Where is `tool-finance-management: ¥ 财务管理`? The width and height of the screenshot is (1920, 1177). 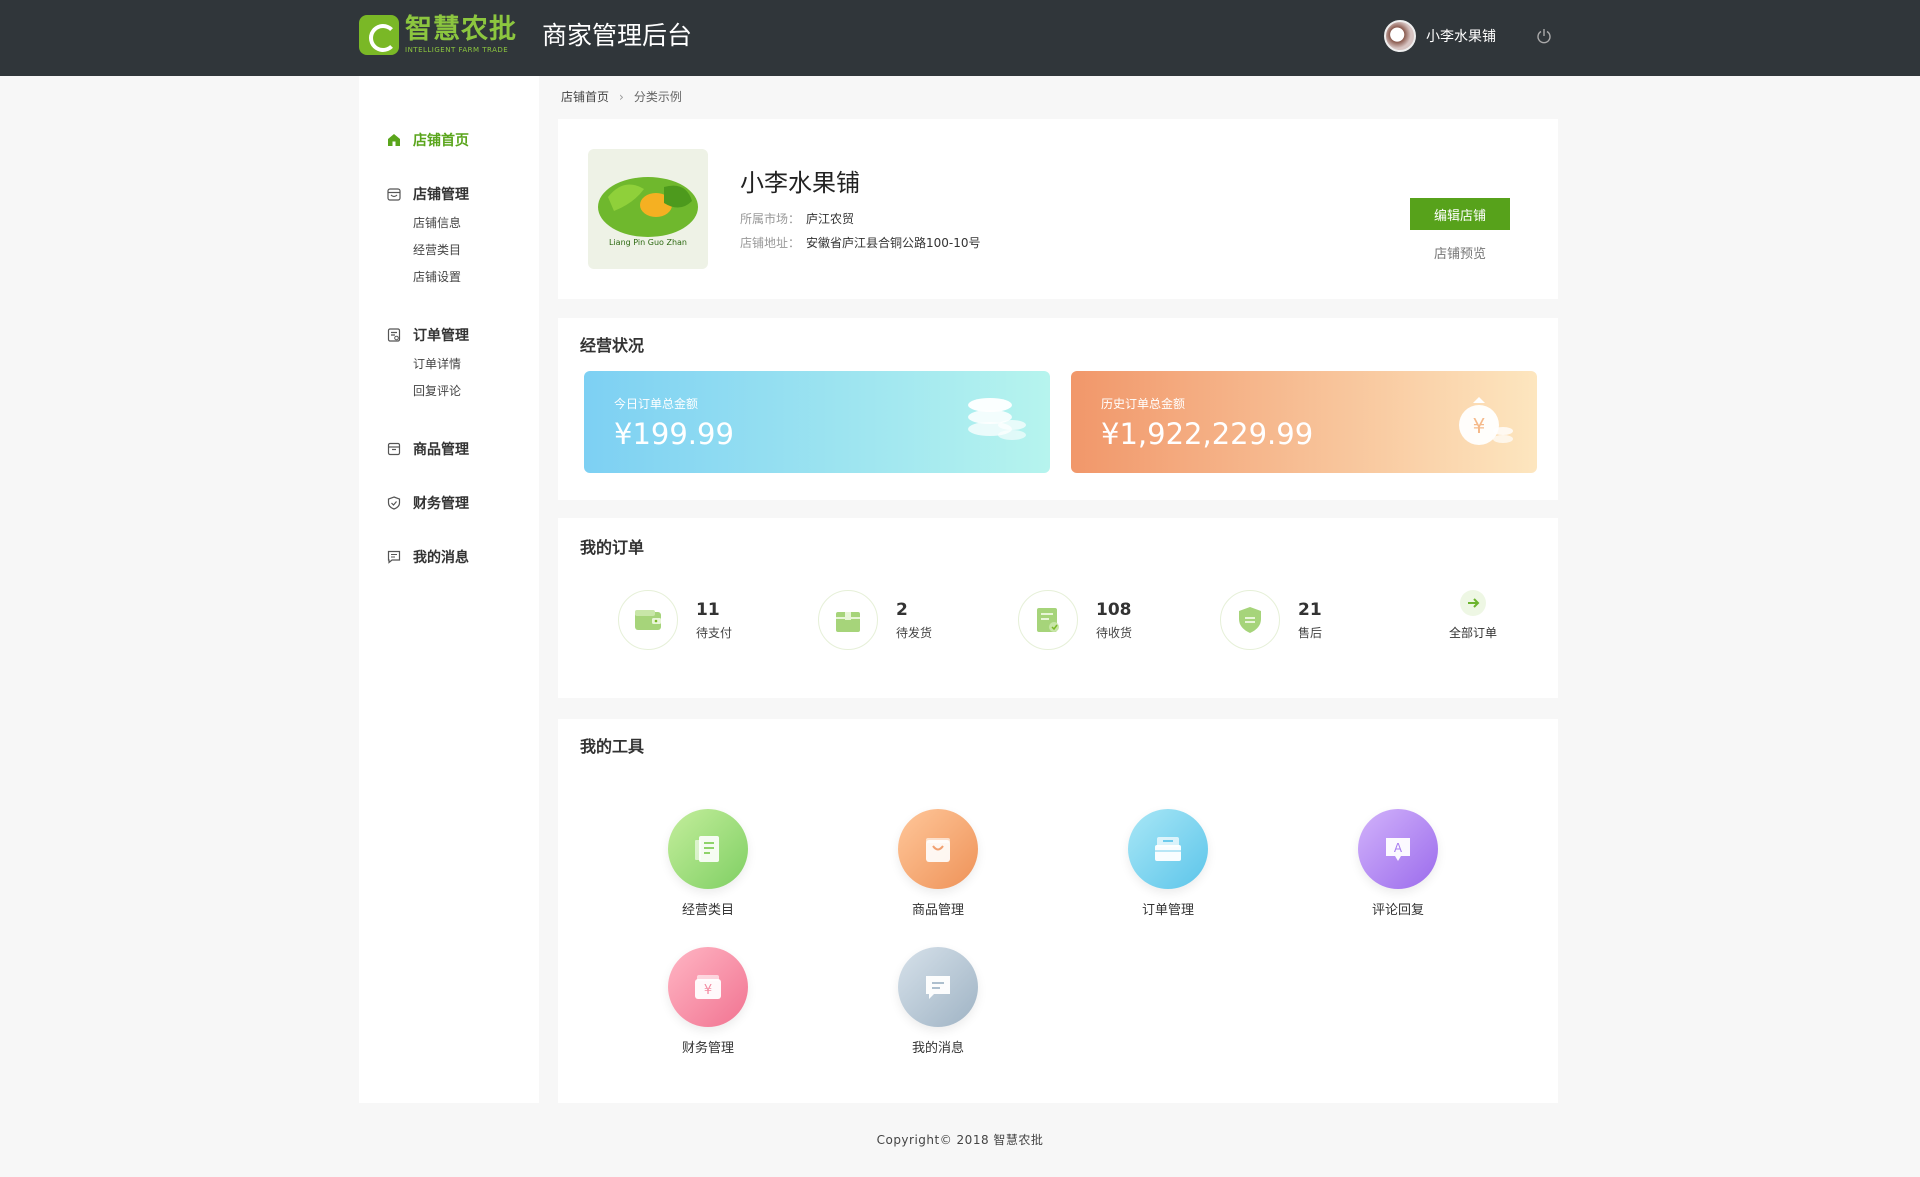 tool-finance-management: ¥ 财务管理 is located at coordinates (708, 1001).